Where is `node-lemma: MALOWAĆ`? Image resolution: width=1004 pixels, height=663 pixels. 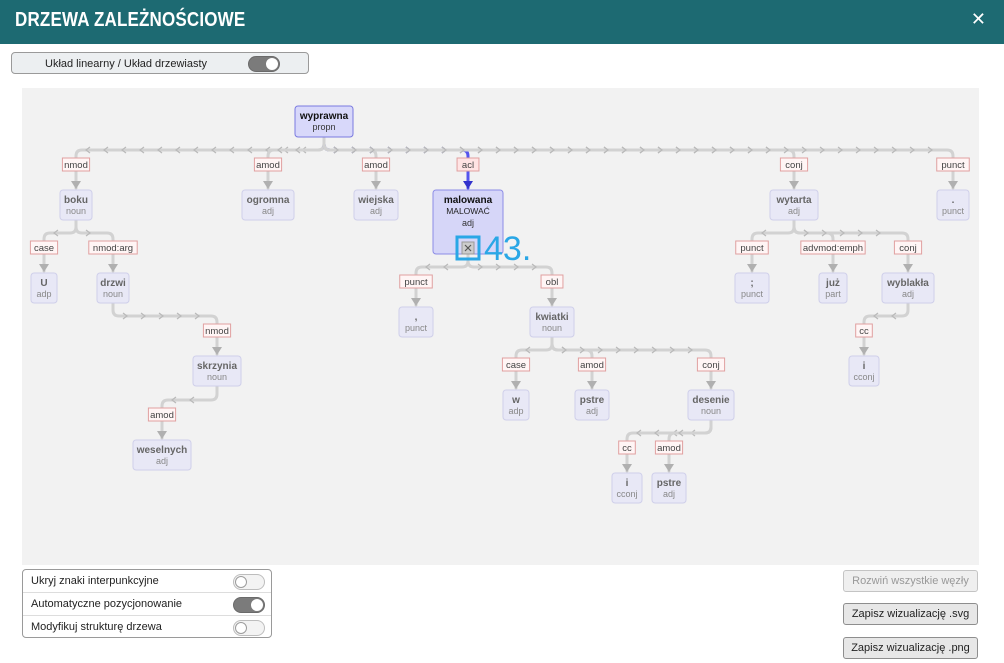 node-lemma: MALOWAĆ is located at coordinates (468, 211).